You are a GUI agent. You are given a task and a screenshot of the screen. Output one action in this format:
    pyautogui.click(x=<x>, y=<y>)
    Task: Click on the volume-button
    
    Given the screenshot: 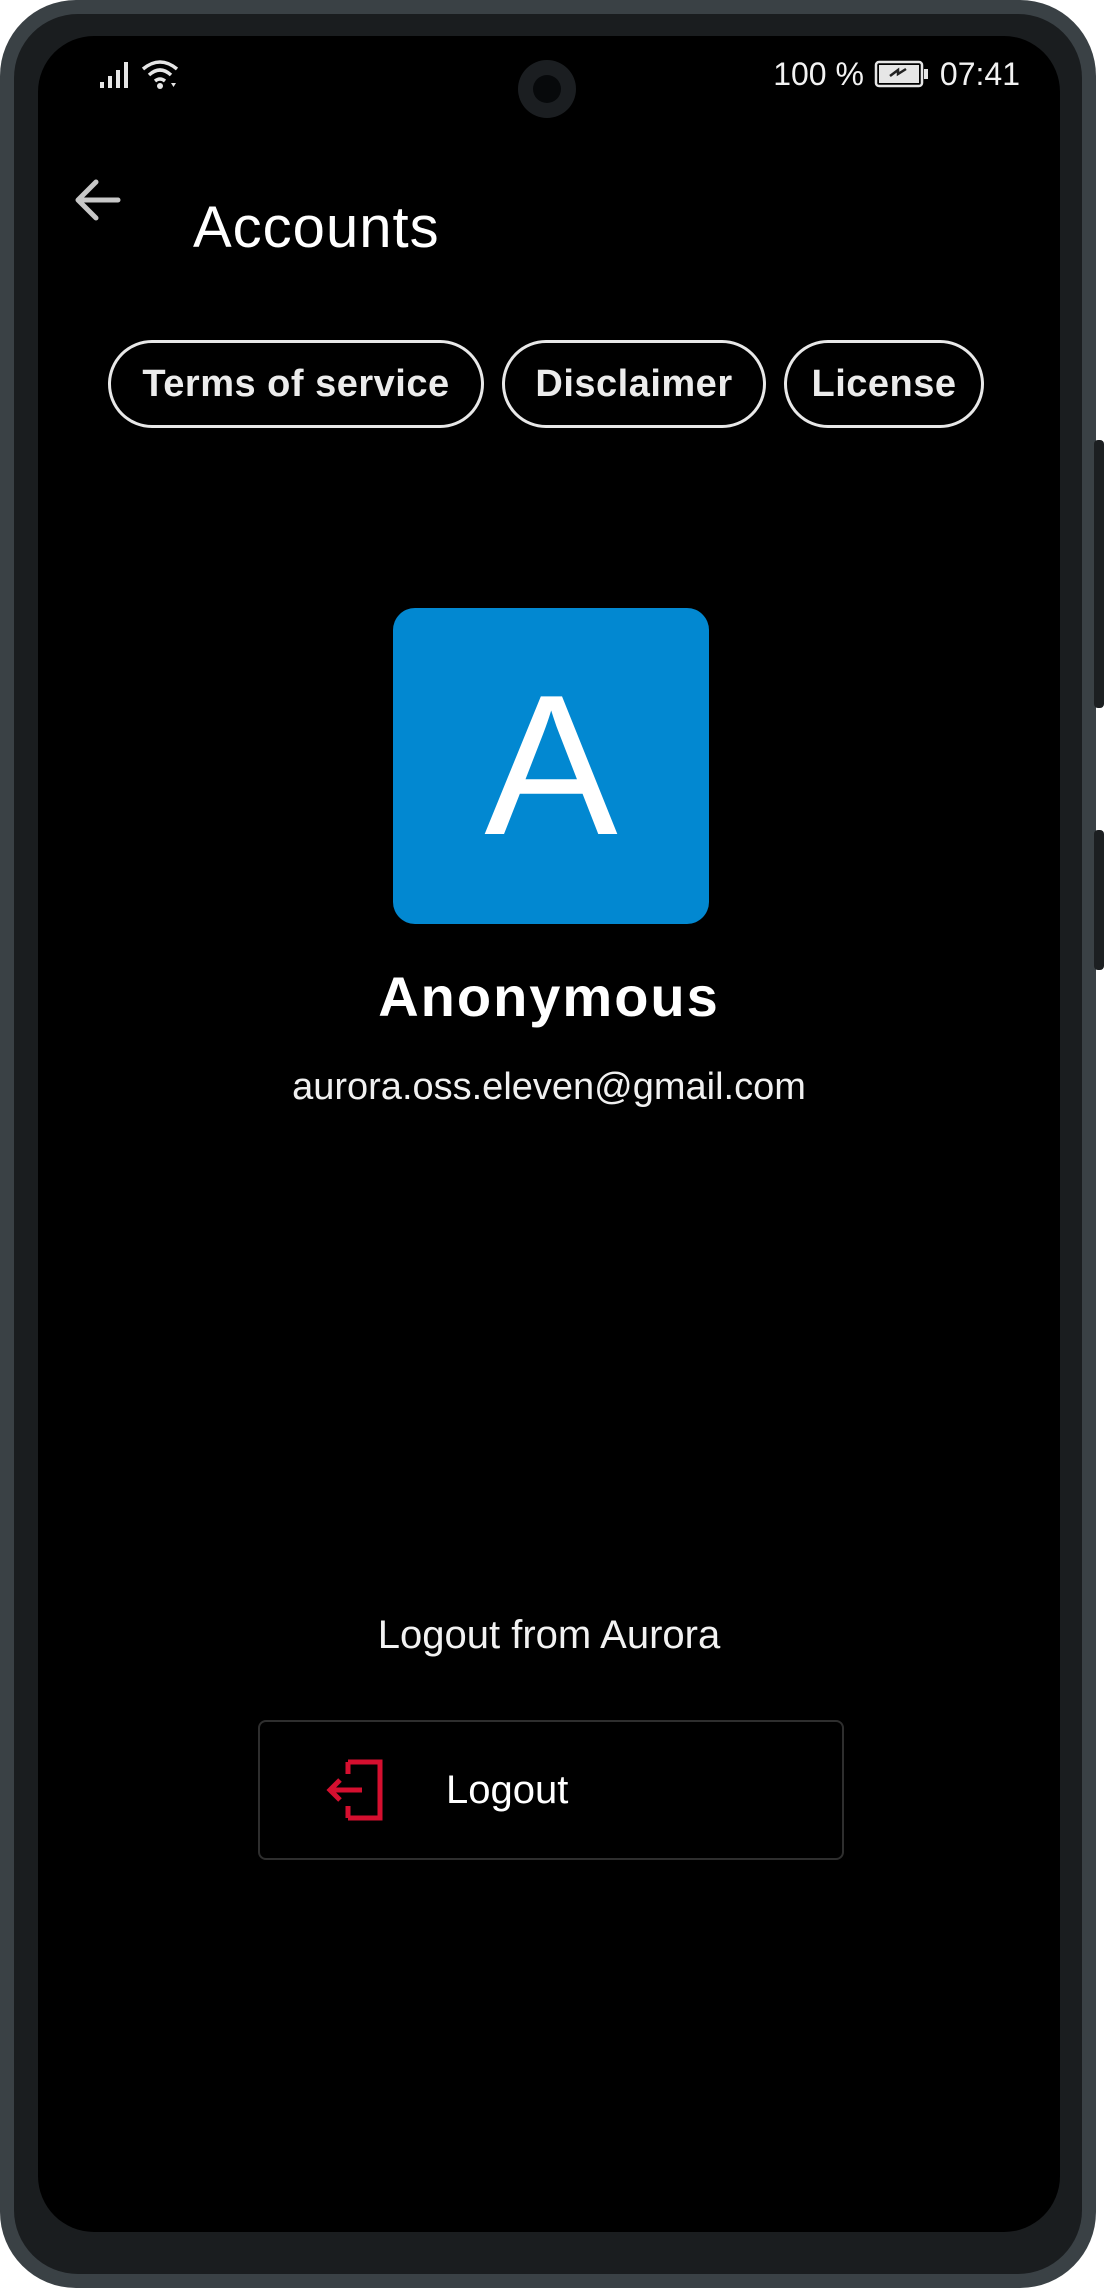 What is the action you would take?
    pyautogui.click(x=1099, y=900)
    